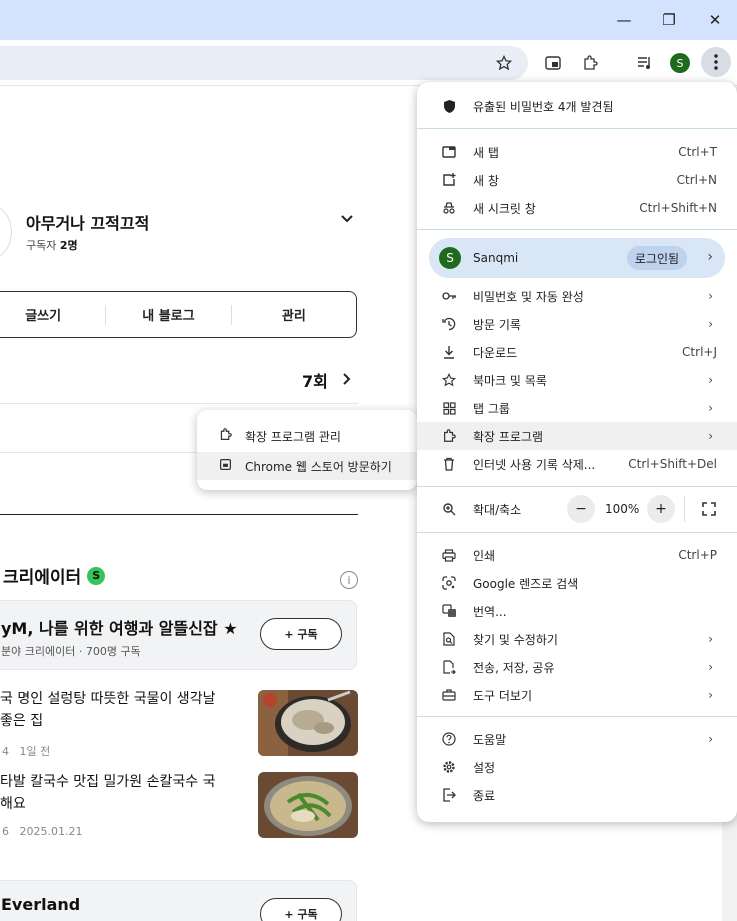 Image resolution: width=737 pixels, height=921 pixels. Describe the element at coordinates (40, 904) in the screenshot. I see `creator-card-title: Everland` at that location.